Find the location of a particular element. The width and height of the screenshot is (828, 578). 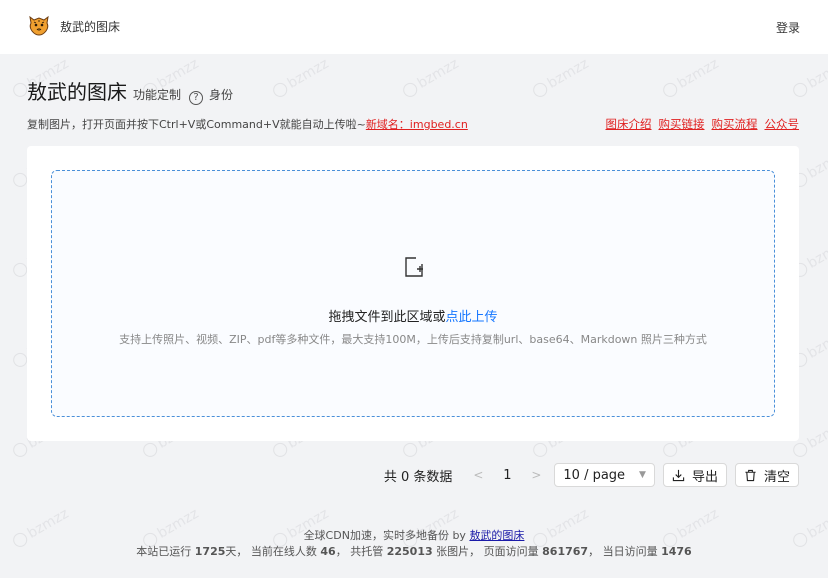

clear-label: 清空 is located at coordinates (776, 477).